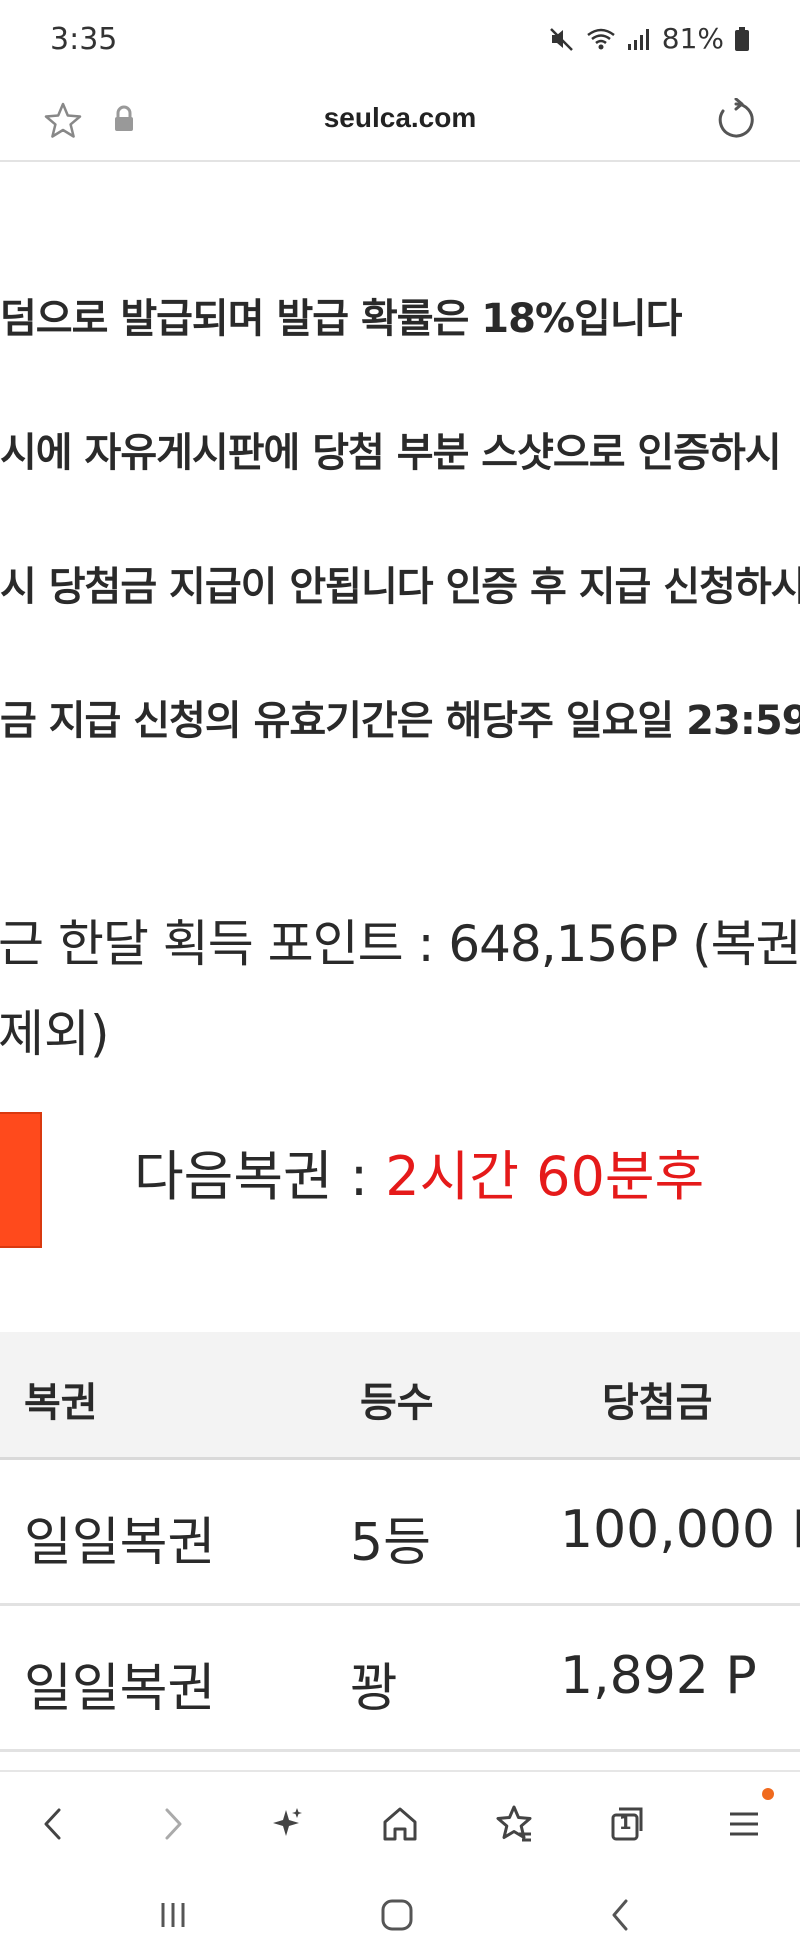 This screenshot has height=1956, width=800. Describe the element at coordinates (397, 1915) in the screenshot. I see `home-circle-icon` at that location.